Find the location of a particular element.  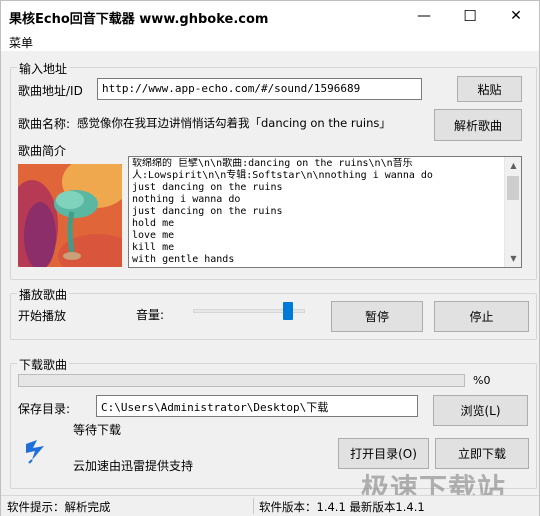

maximize-button: ☐ is located at coordinates (470, 16).